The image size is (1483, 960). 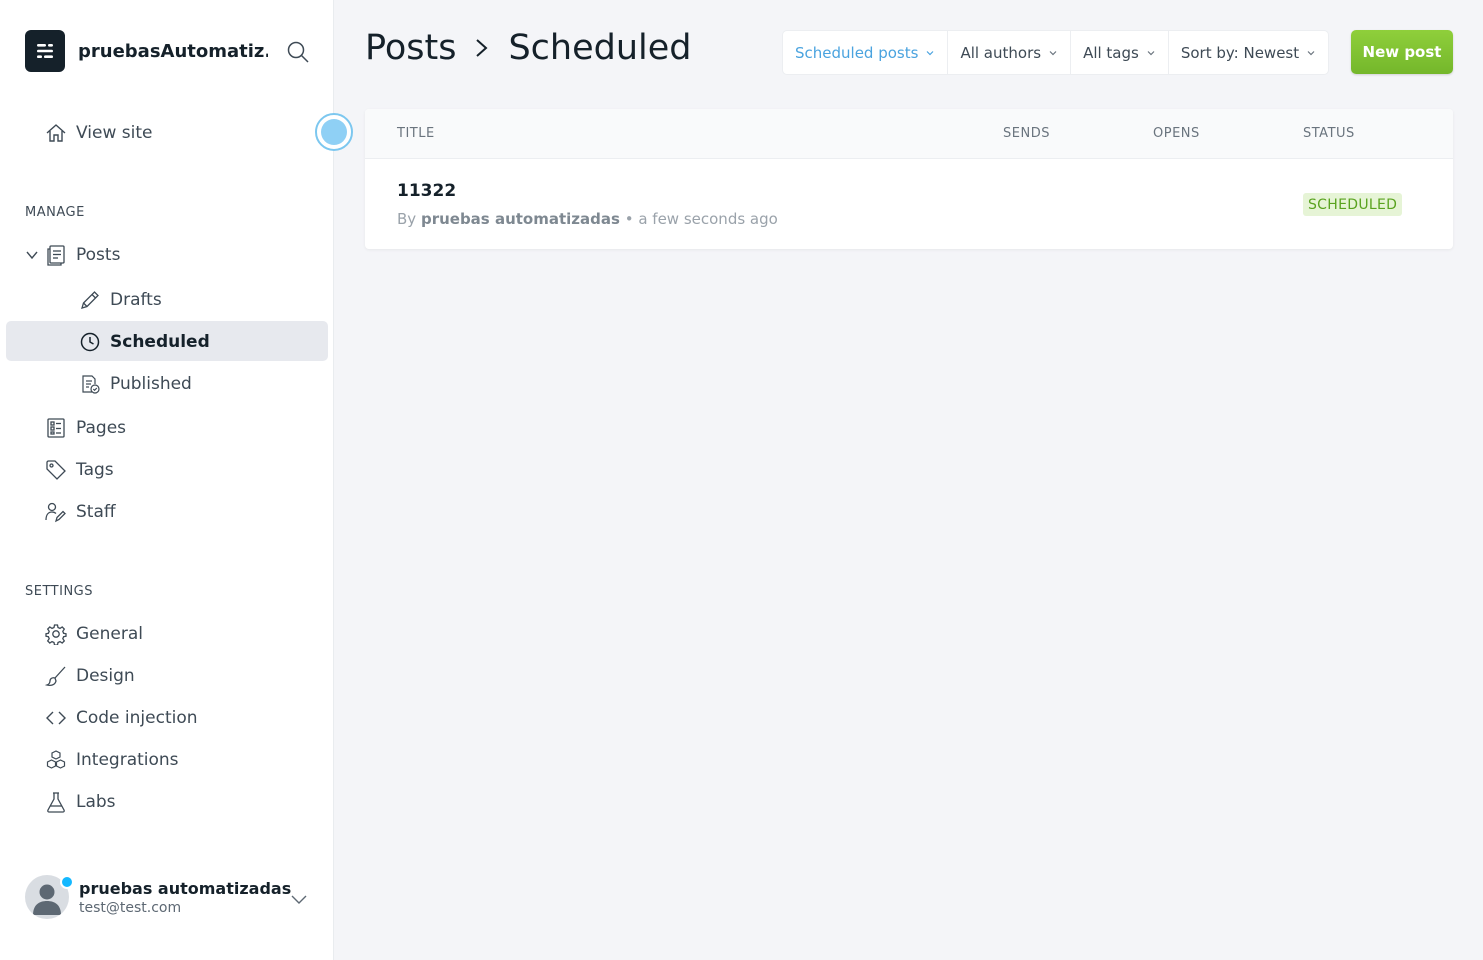 What do you see at coordinates (482, 48) in the screenshot?
I see `chevron-right-icon` at bounding box center [482, 48].